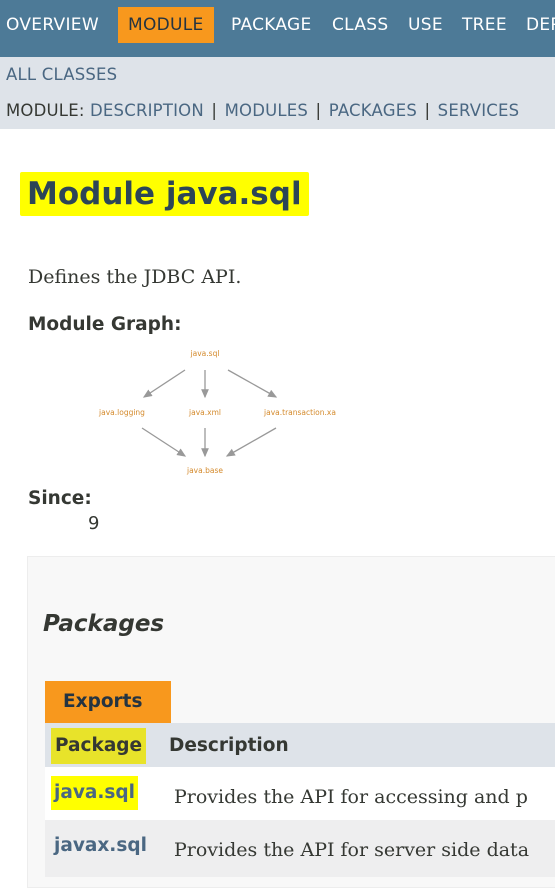 The width and height of the screenshot is (555, 888). What do you see at coordinates (204, 412) in the screenshot?
I see `graph-node-middle: java.xml` at bounding box center [204, 412].